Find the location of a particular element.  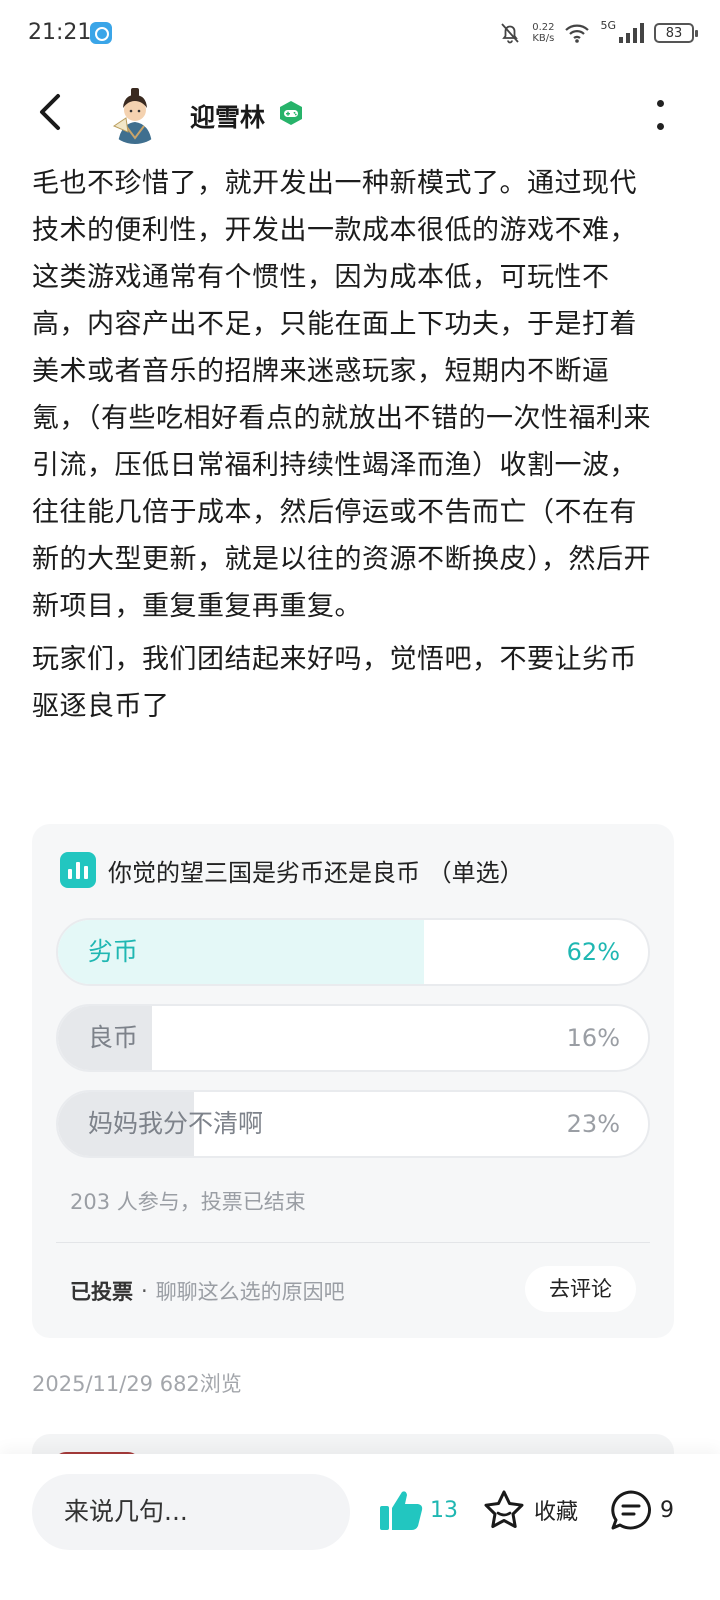

post-date-views: 2025/11/29 682浏览 is located at coordinates (137, 1384).